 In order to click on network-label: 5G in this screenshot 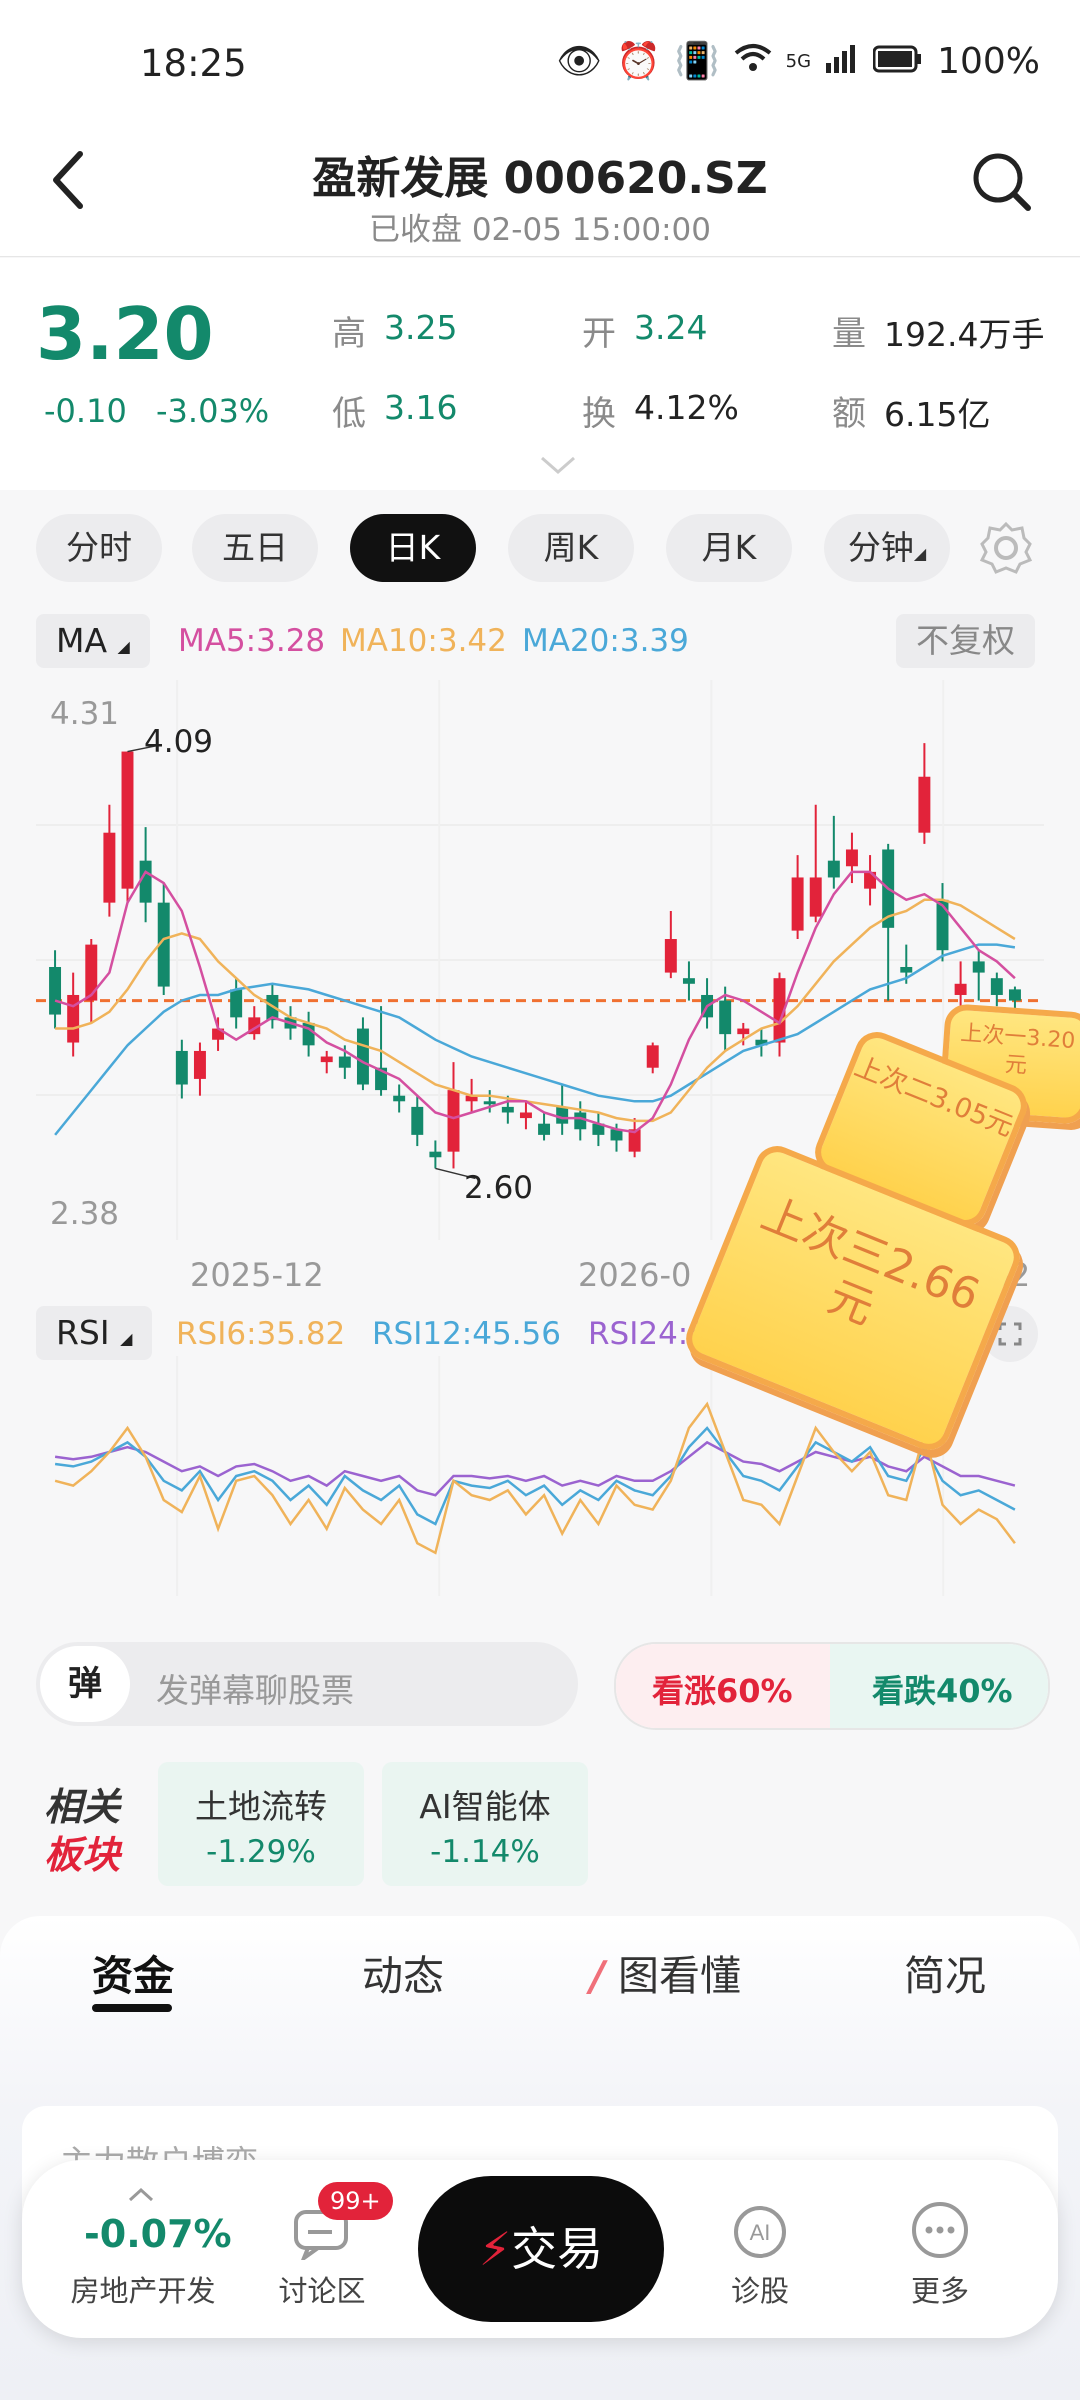, I will do `click(798, 61)`.